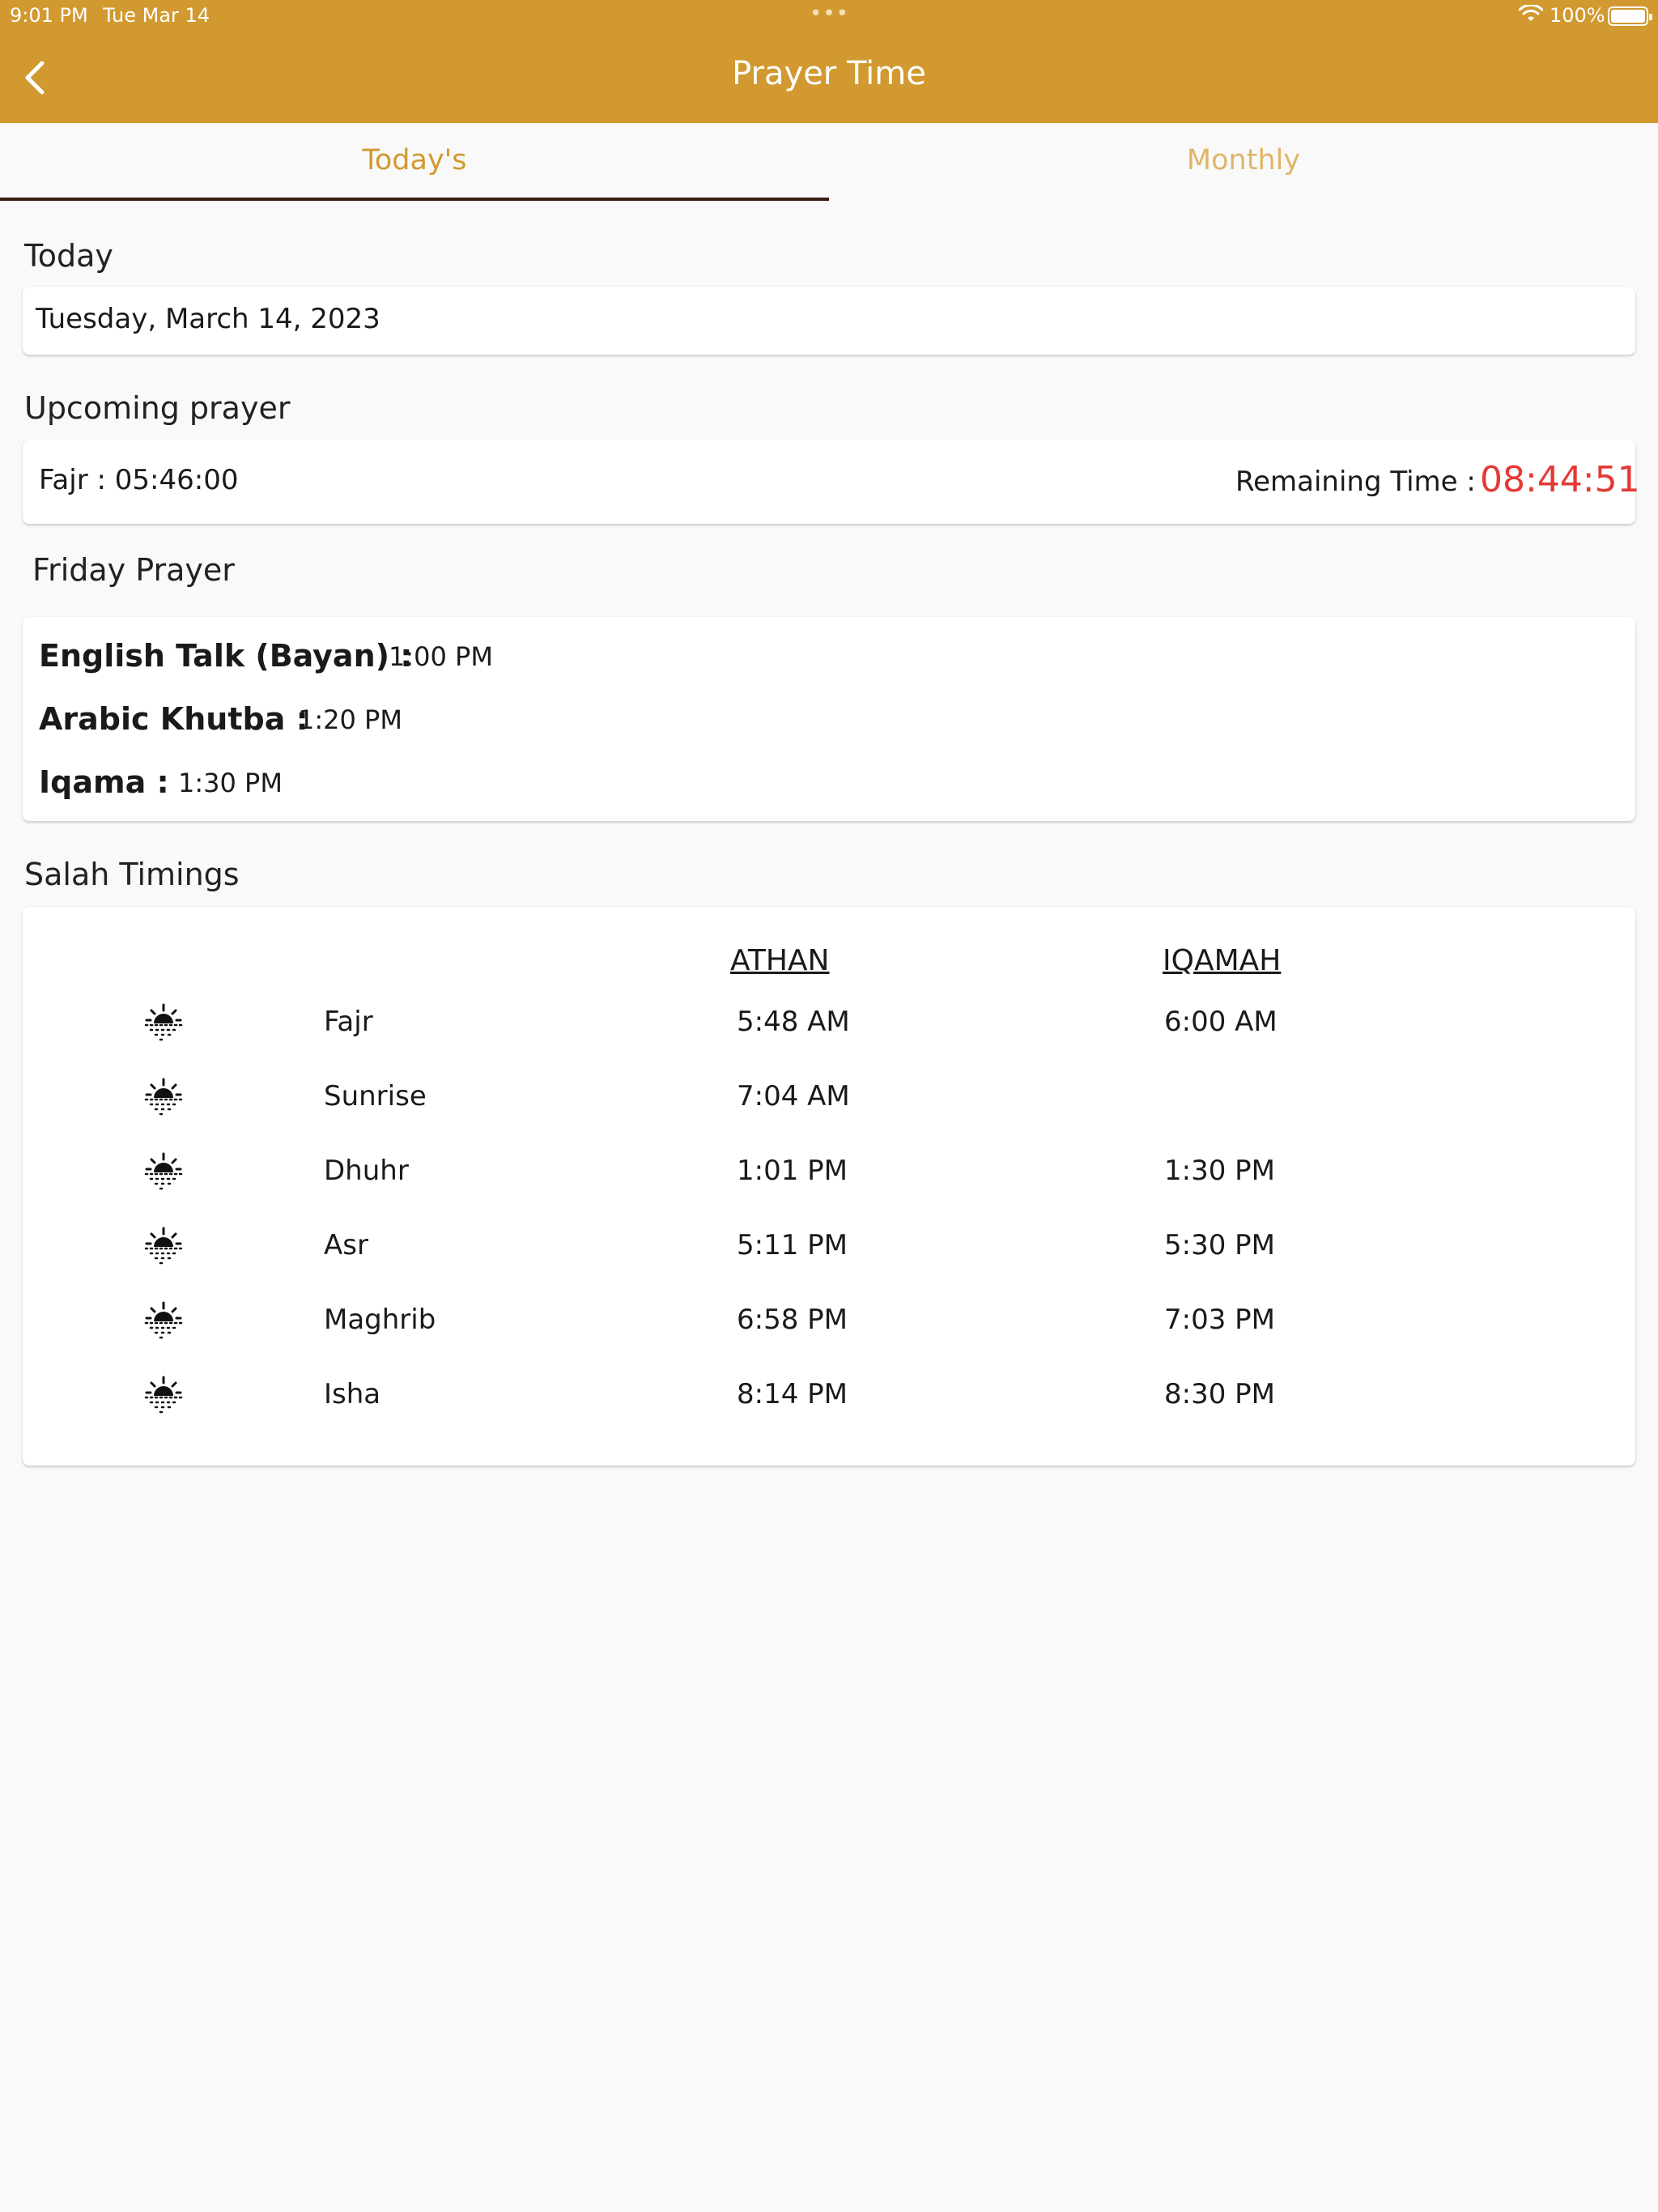 This screenshot has height=2212, width=1658. I want to click on prayer-name: Dhuhr, so click(366, 1171).